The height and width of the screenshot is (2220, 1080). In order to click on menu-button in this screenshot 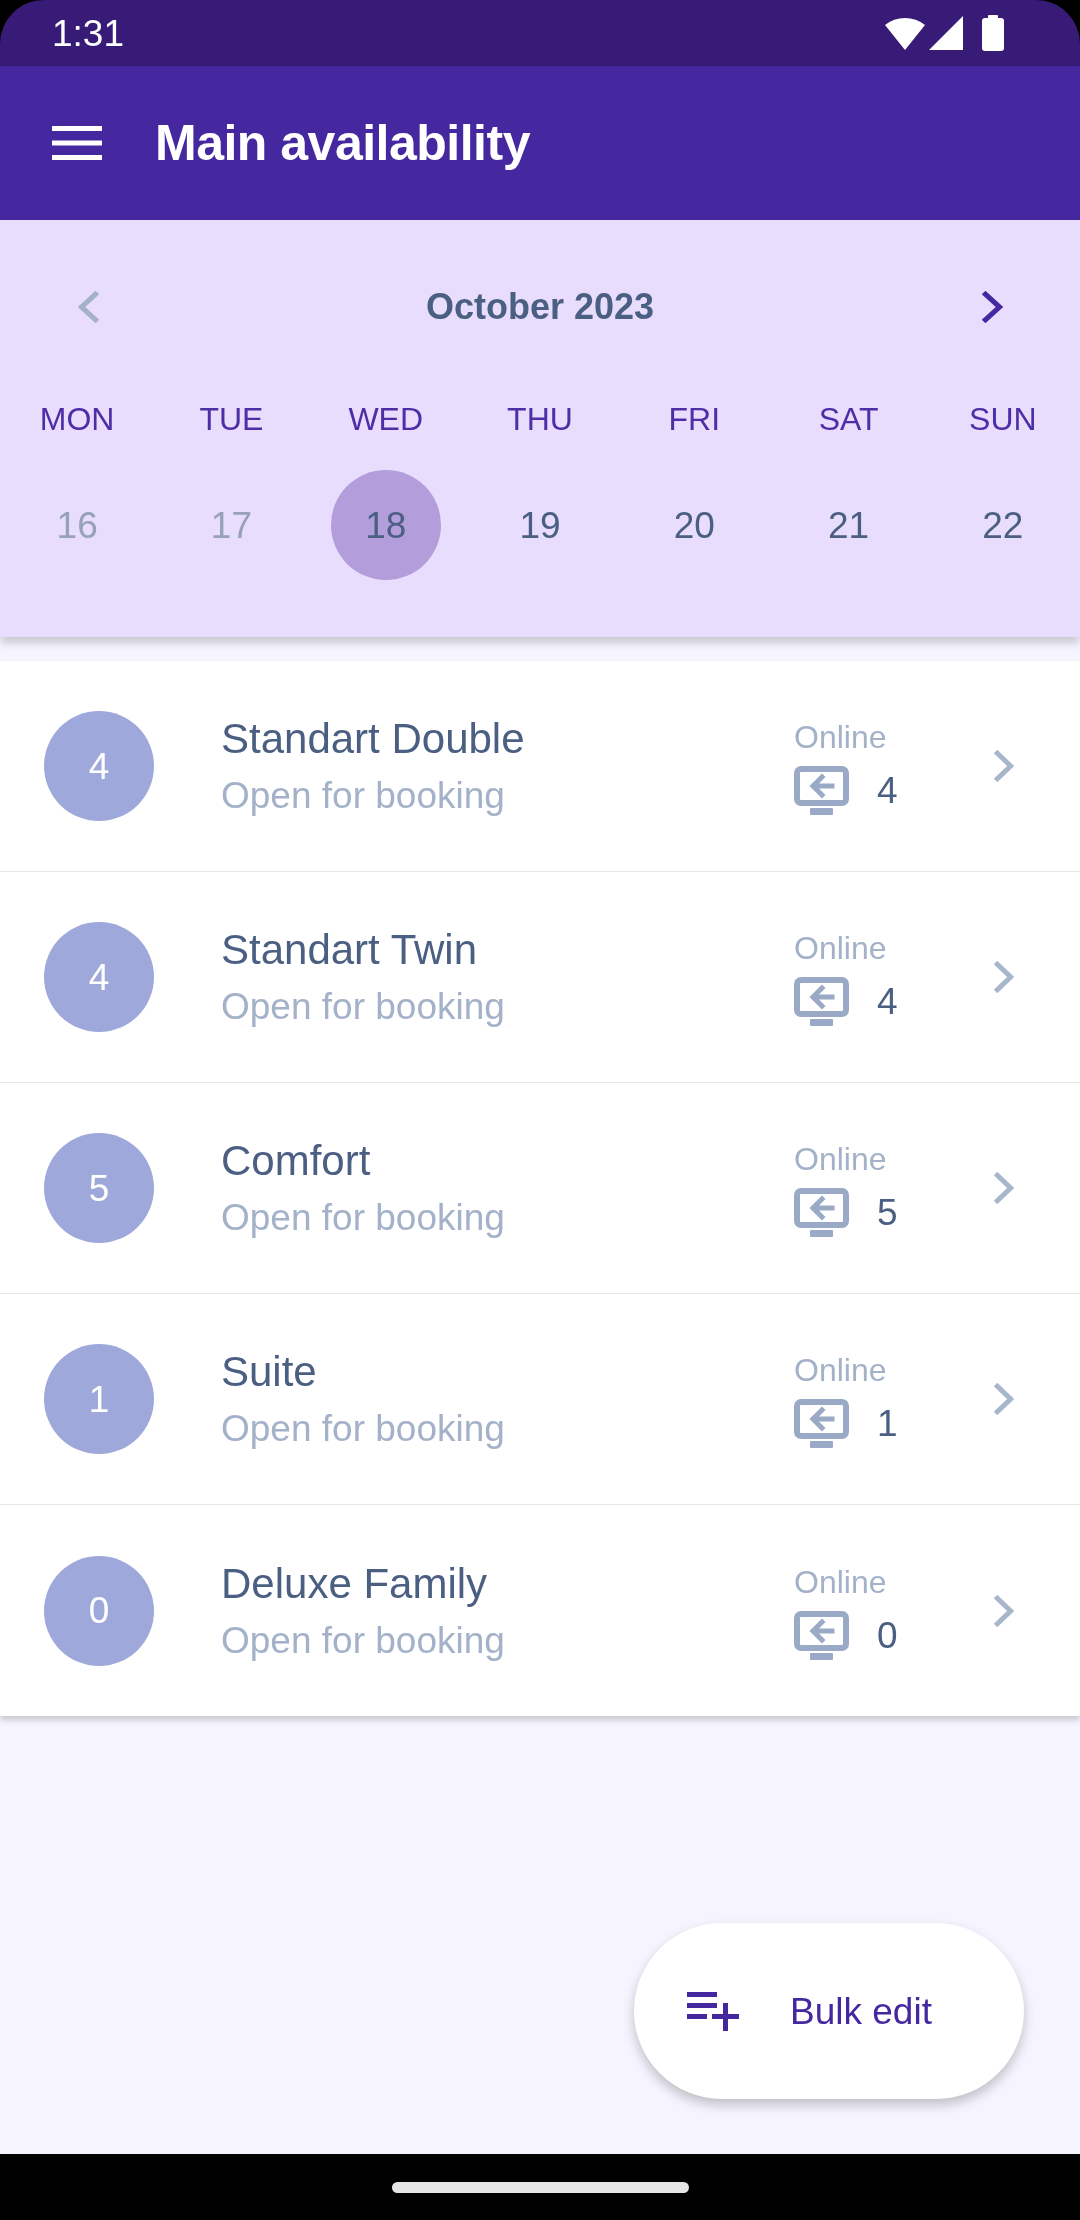, I will do `click(77, 143)`.